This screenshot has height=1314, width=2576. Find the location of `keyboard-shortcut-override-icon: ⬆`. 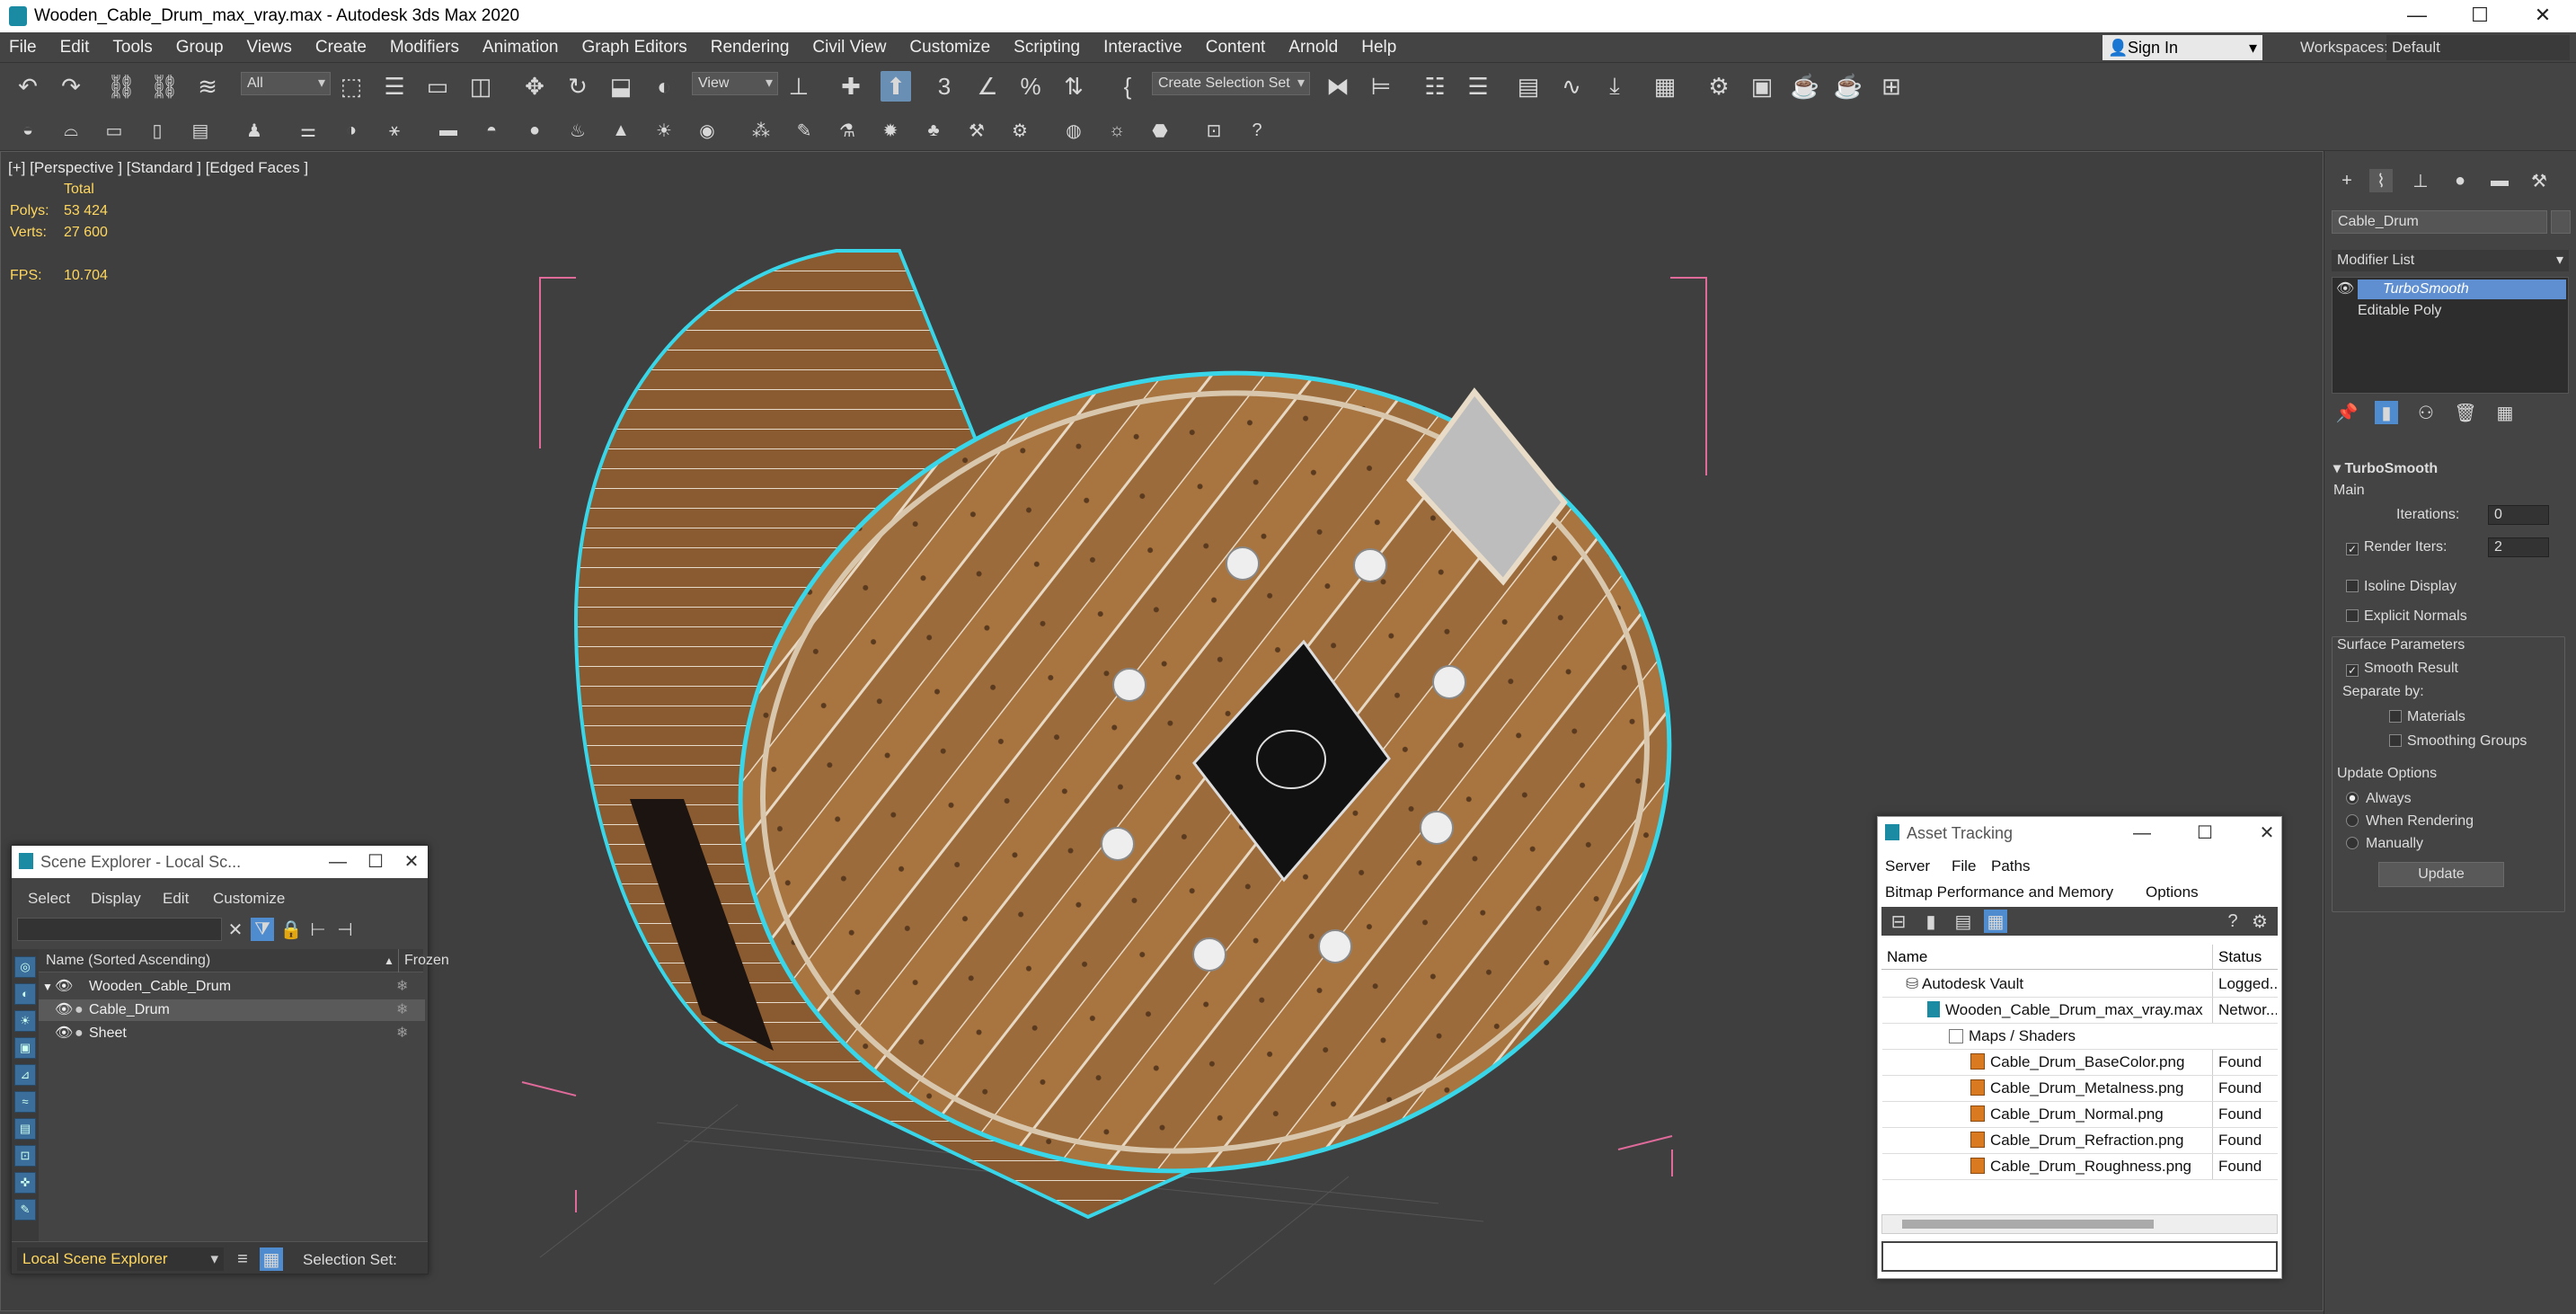

keyboard-shortcut-override-icon: ⬆ is located at coordinates (896, 87).